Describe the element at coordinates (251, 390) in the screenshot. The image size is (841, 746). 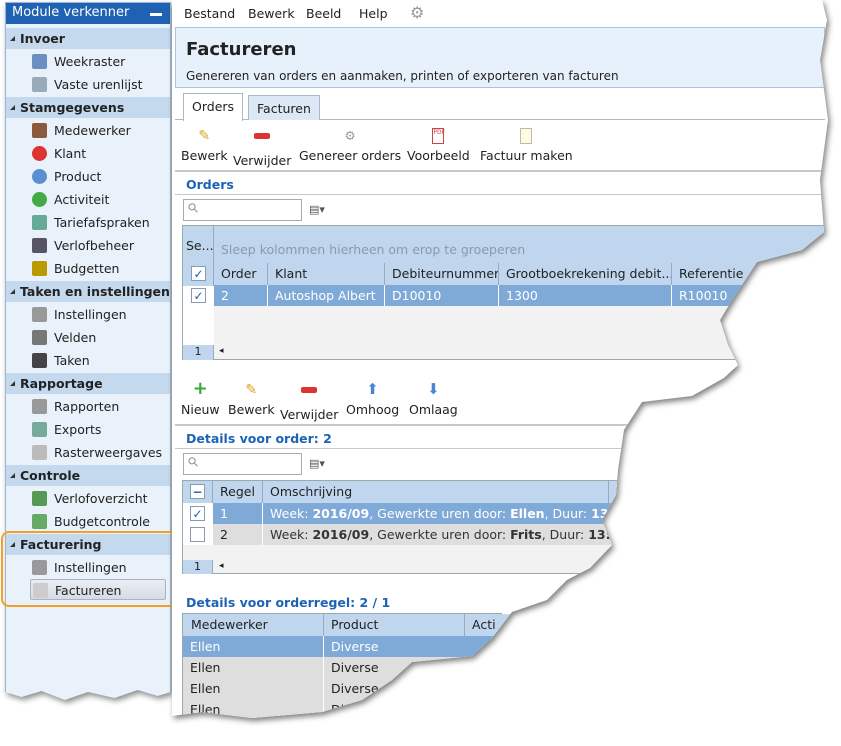
I see `pencil-icon: ✎` at that location.